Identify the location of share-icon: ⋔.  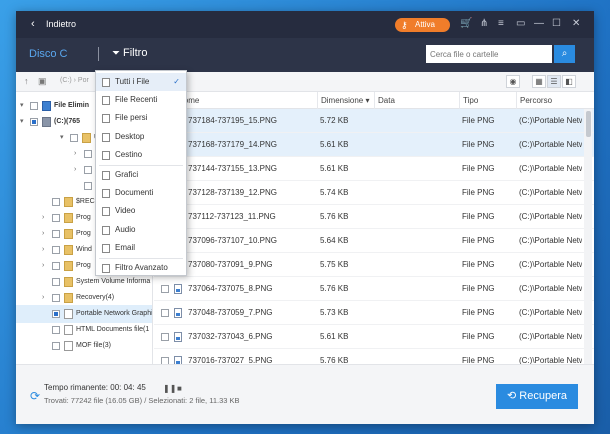
(484, 23).